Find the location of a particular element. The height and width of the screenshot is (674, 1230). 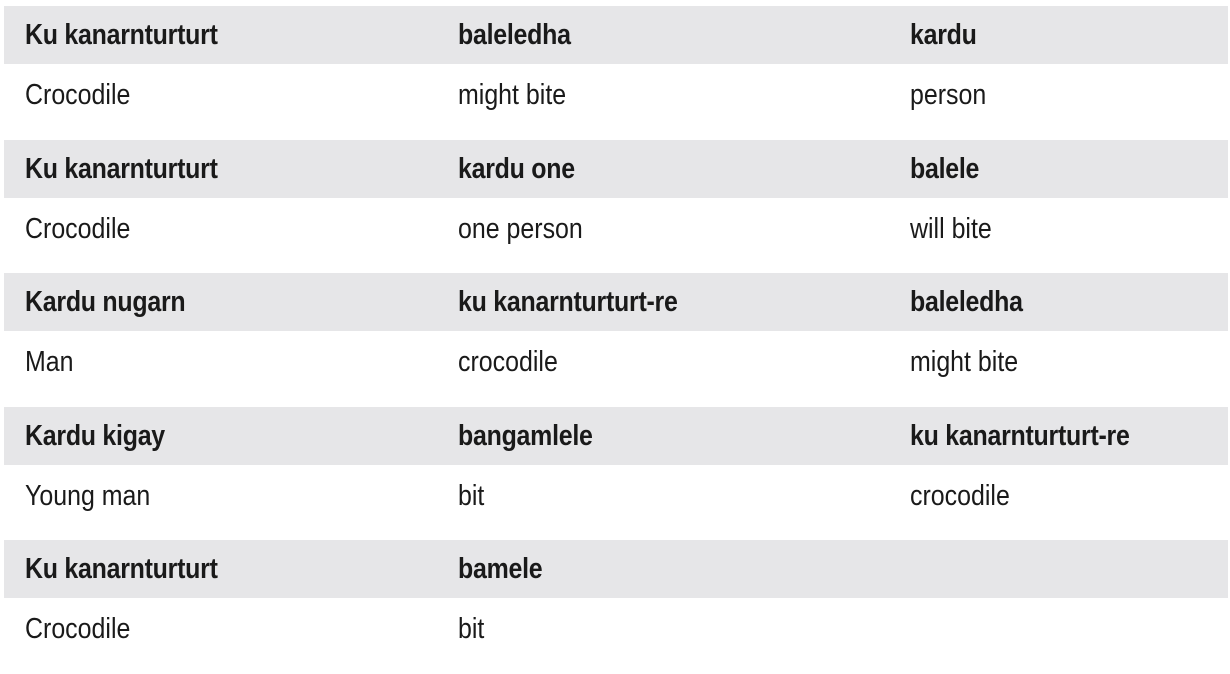

word-cell: bamele is located at coordinates (500, 569).